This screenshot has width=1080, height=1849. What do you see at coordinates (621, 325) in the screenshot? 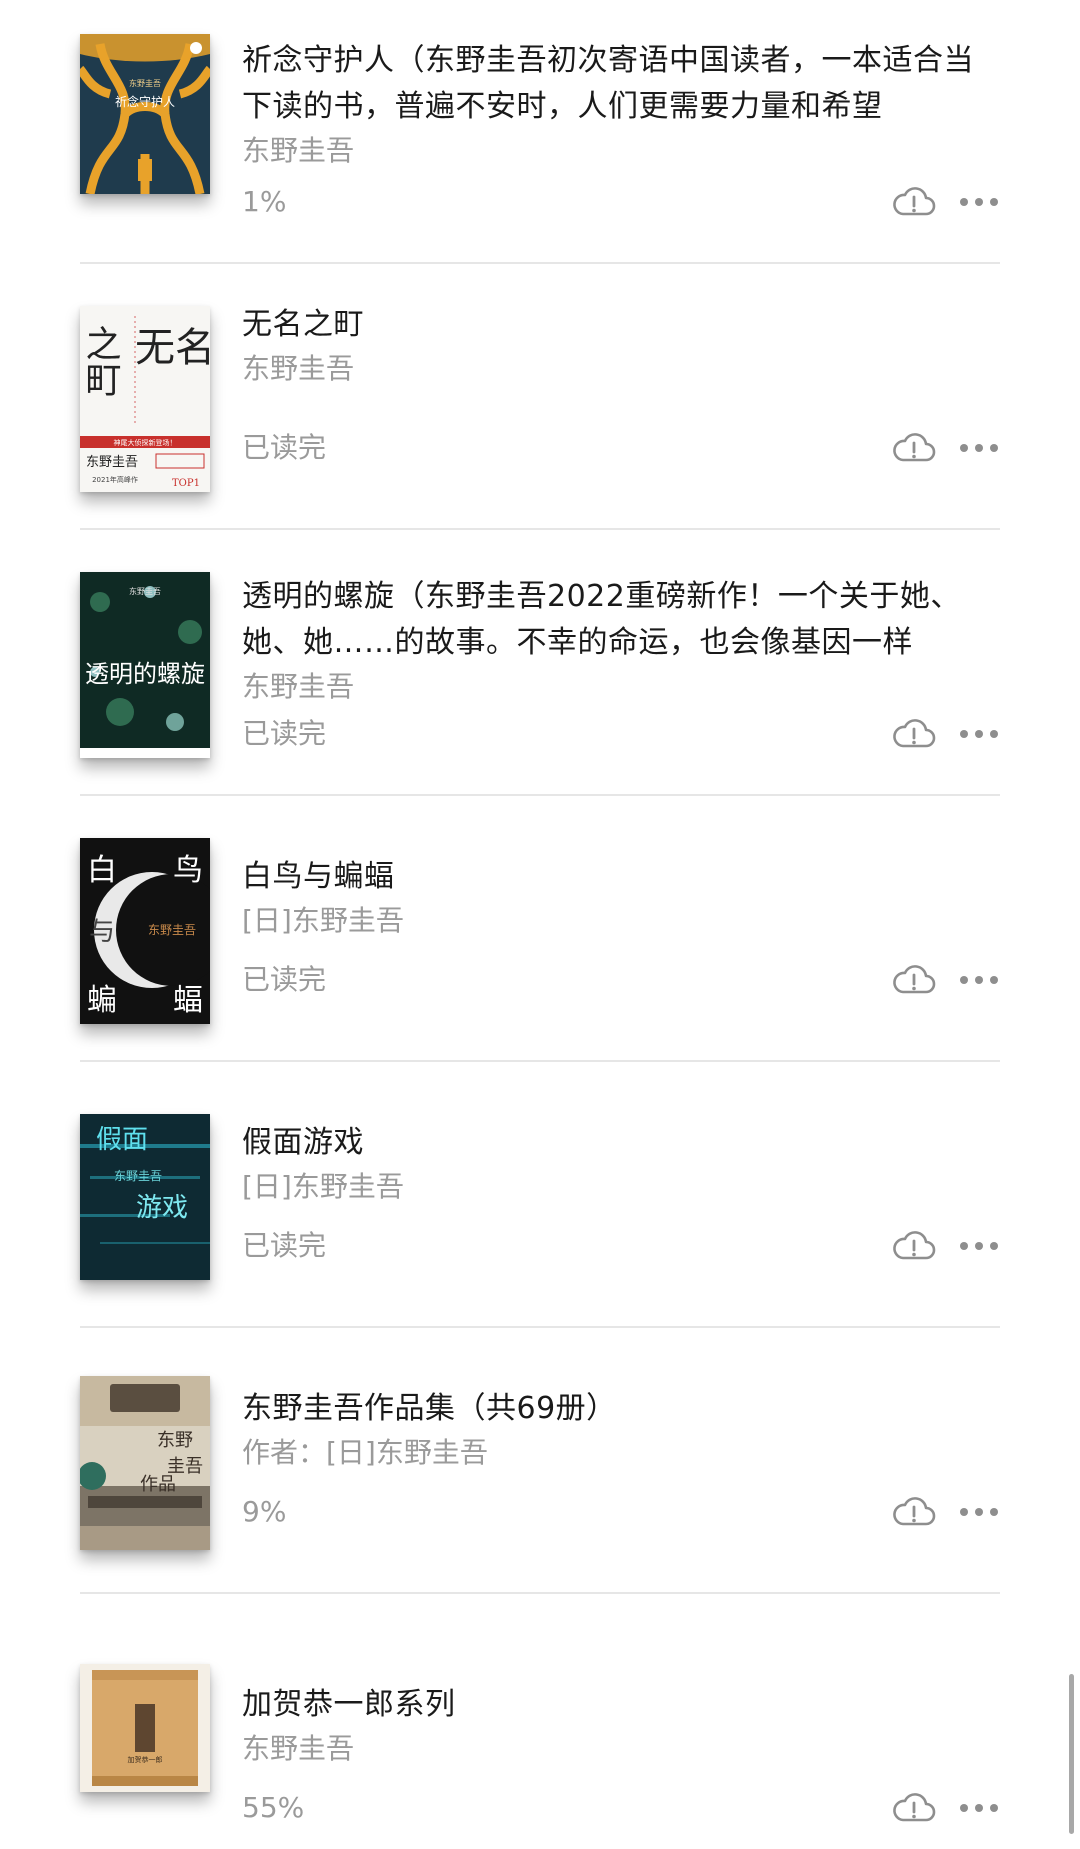
I see `book-title: 无名之町` at bounding box center [621, 325].